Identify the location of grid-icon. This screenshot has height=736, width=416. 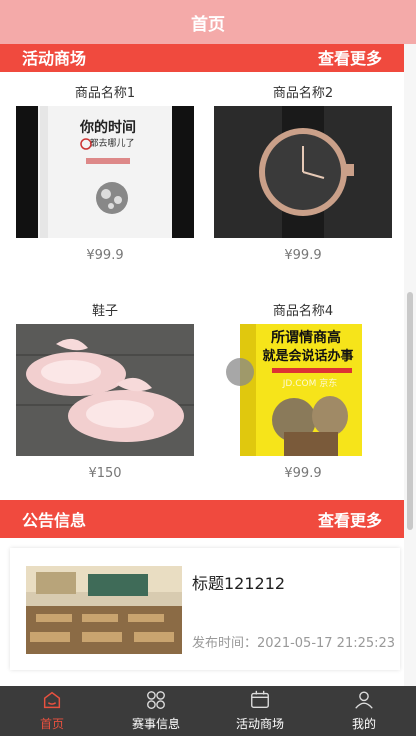
(156, 700).